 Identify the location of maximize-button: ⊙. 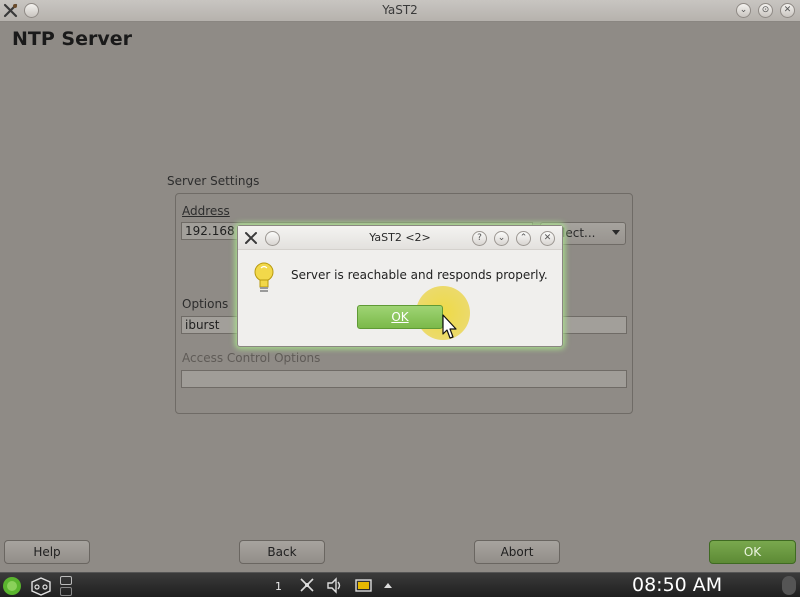
(765, 10).